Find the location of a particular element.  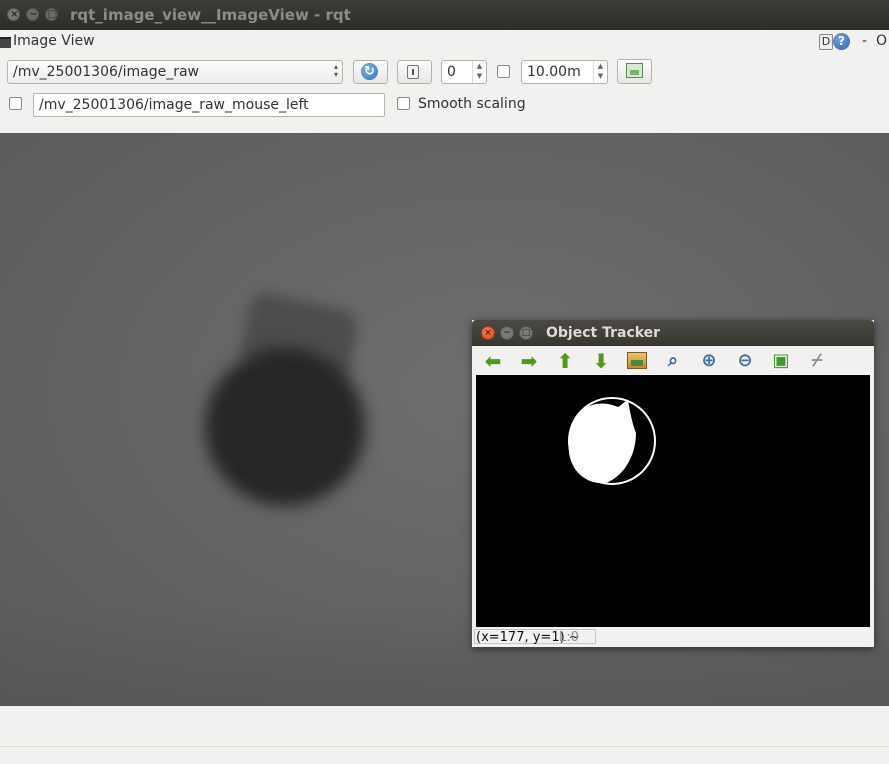

close-plugin-button: O is located at coordinates (881, 41).